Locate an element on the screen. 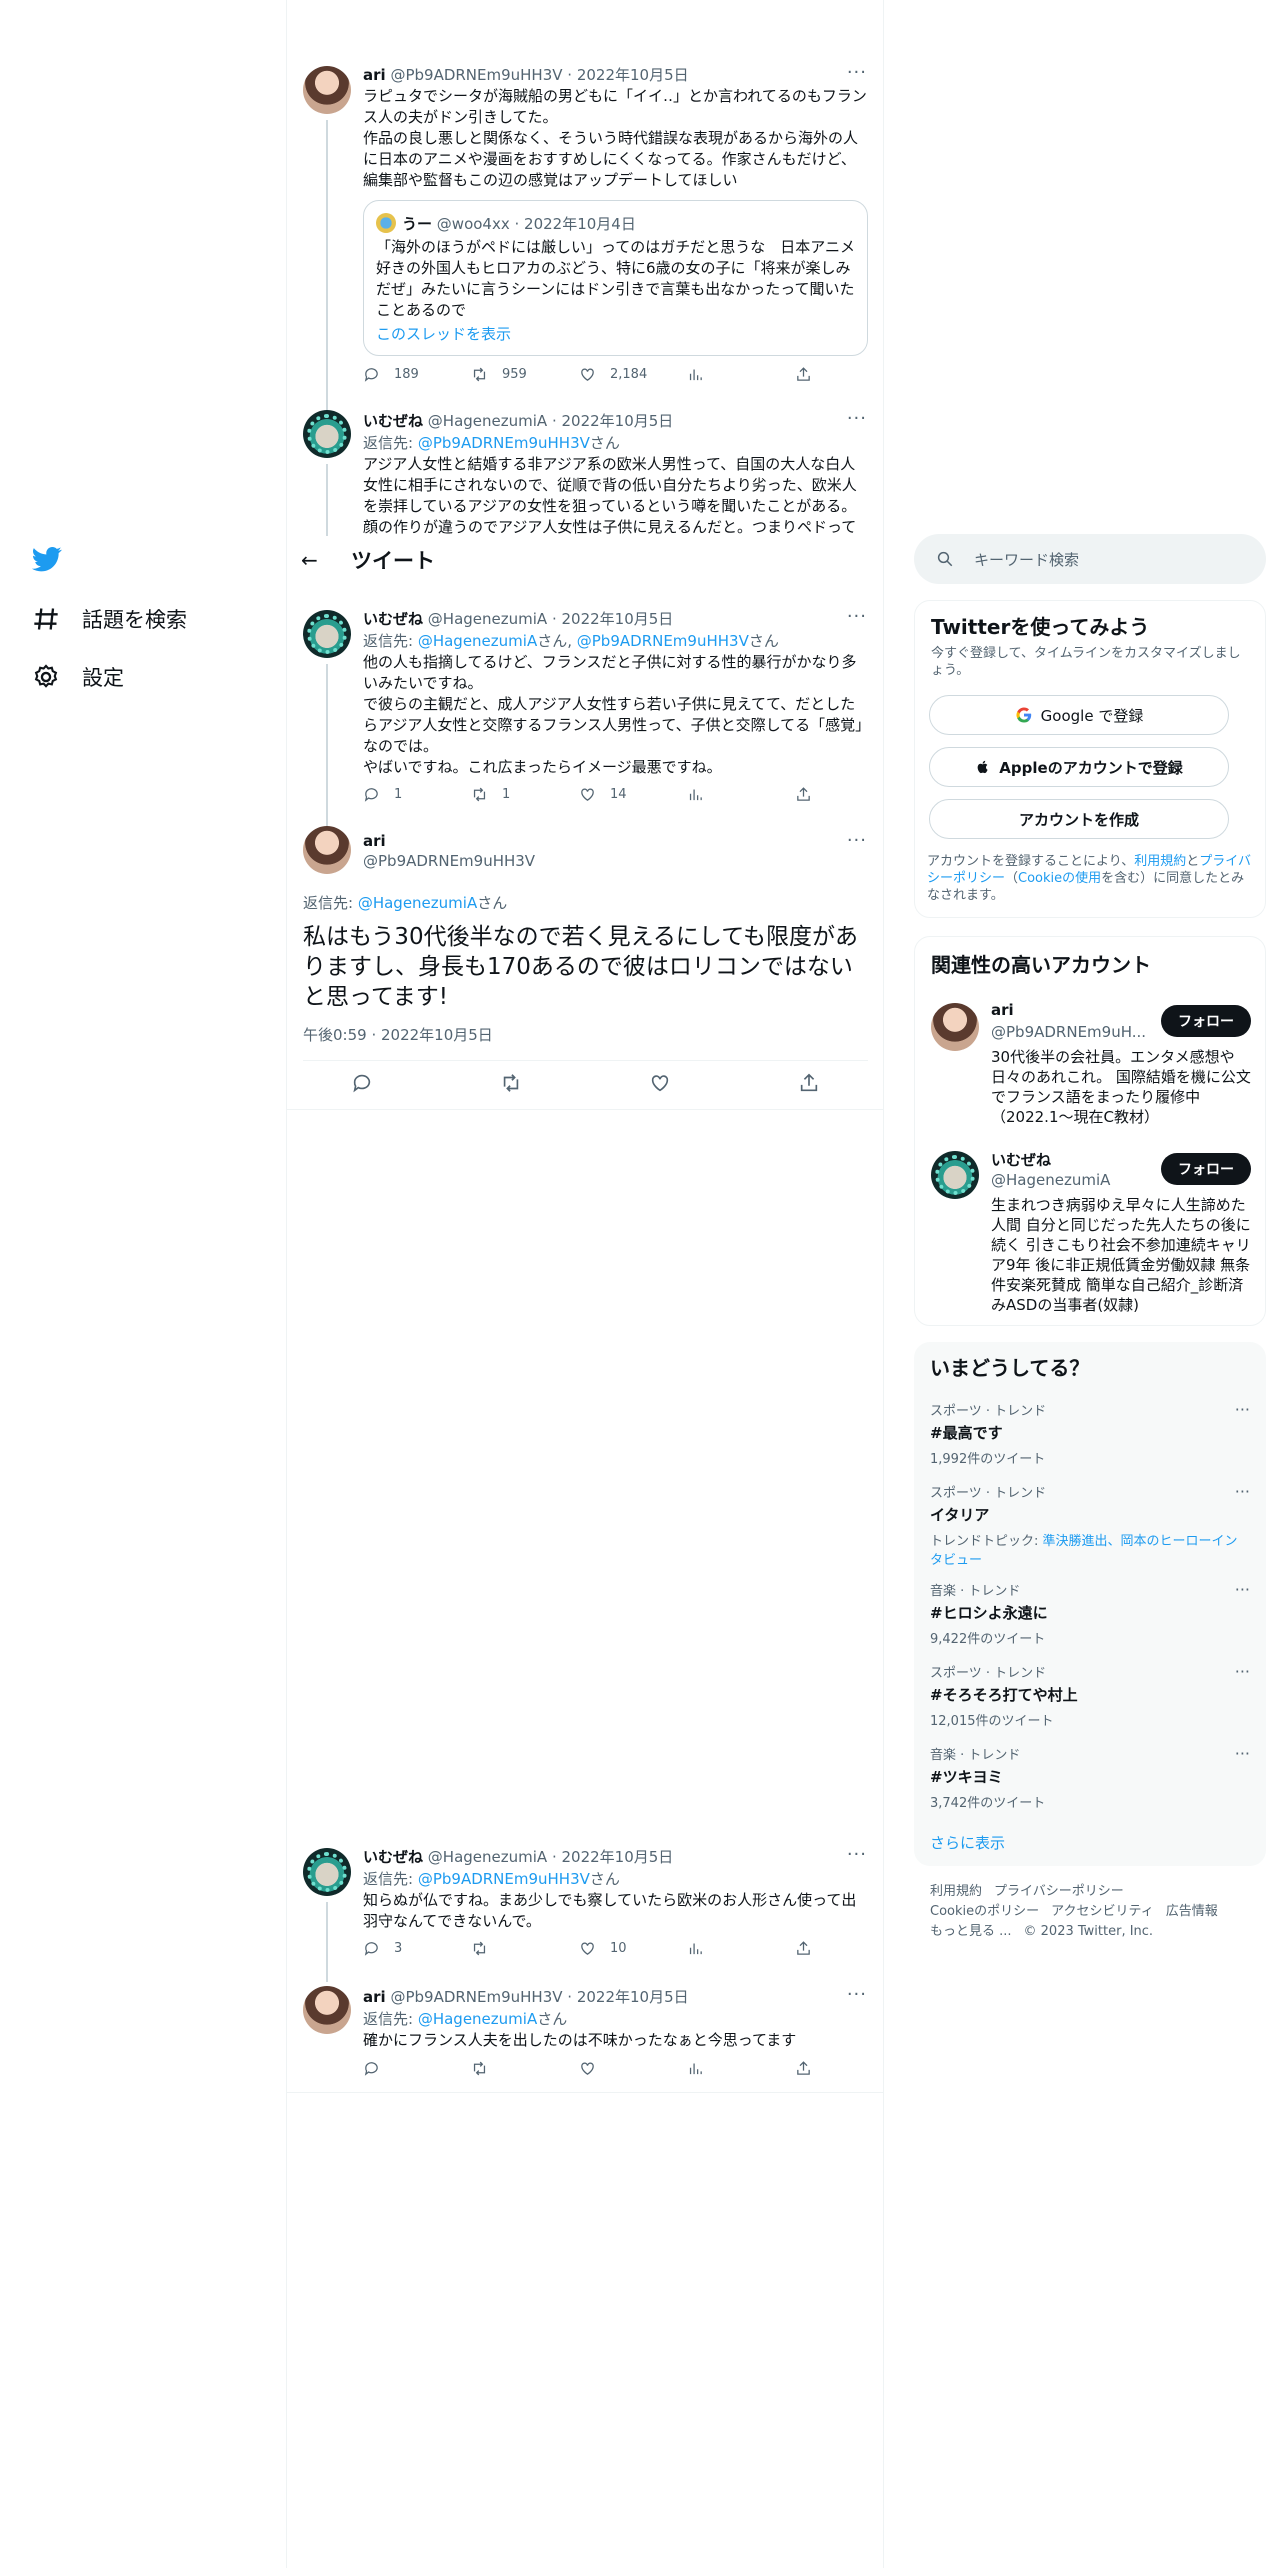 The image size is (1284, 2568). footer-accessibility-link: アクセシビリティ is located at coordinates (1102, 1911).